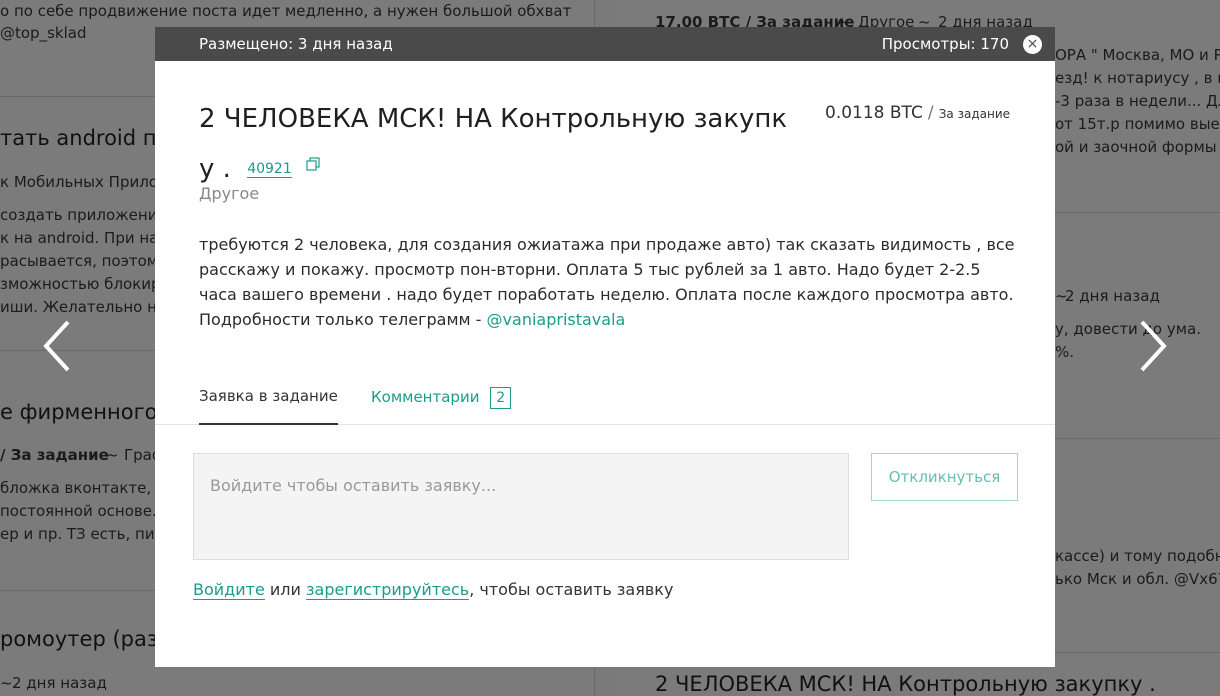 This screenshot has width=1220, height=696. What do you see at coordinates (1137, 147) in the screenshot?
I see `bg-text: ой и заочной формы об` at bounding box center [1137, 147].